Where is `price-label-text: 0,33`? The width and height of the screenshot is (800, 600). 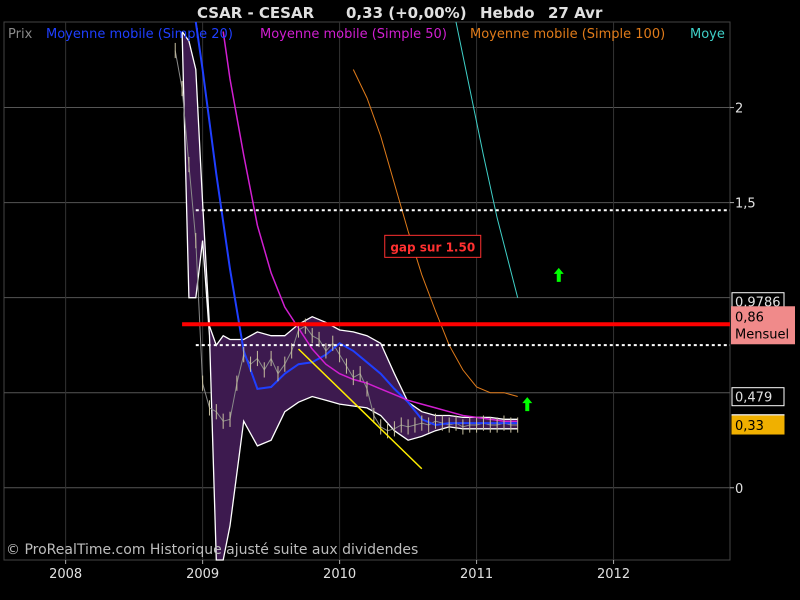
price-label-text: 0,33 is located at coordinates (749, 426).